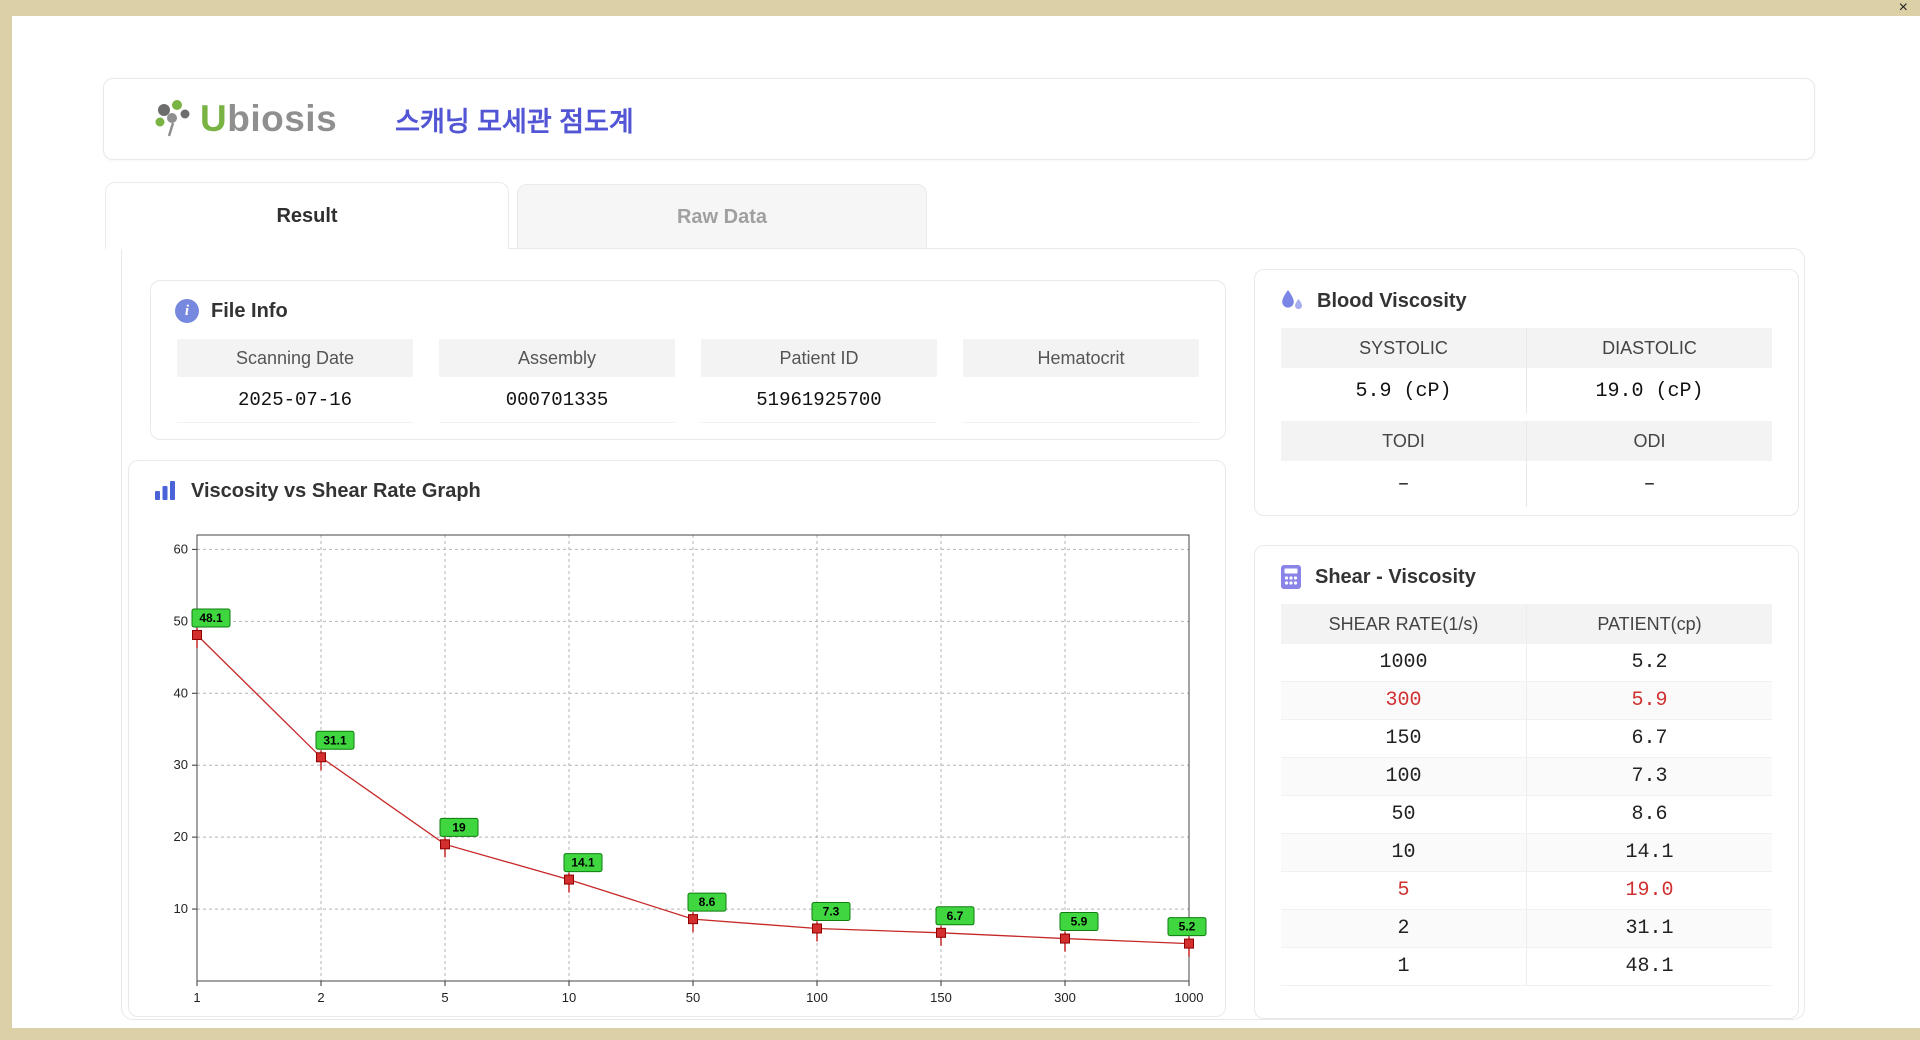  I want to click on svg-text: 7.3, so click(831, 911).